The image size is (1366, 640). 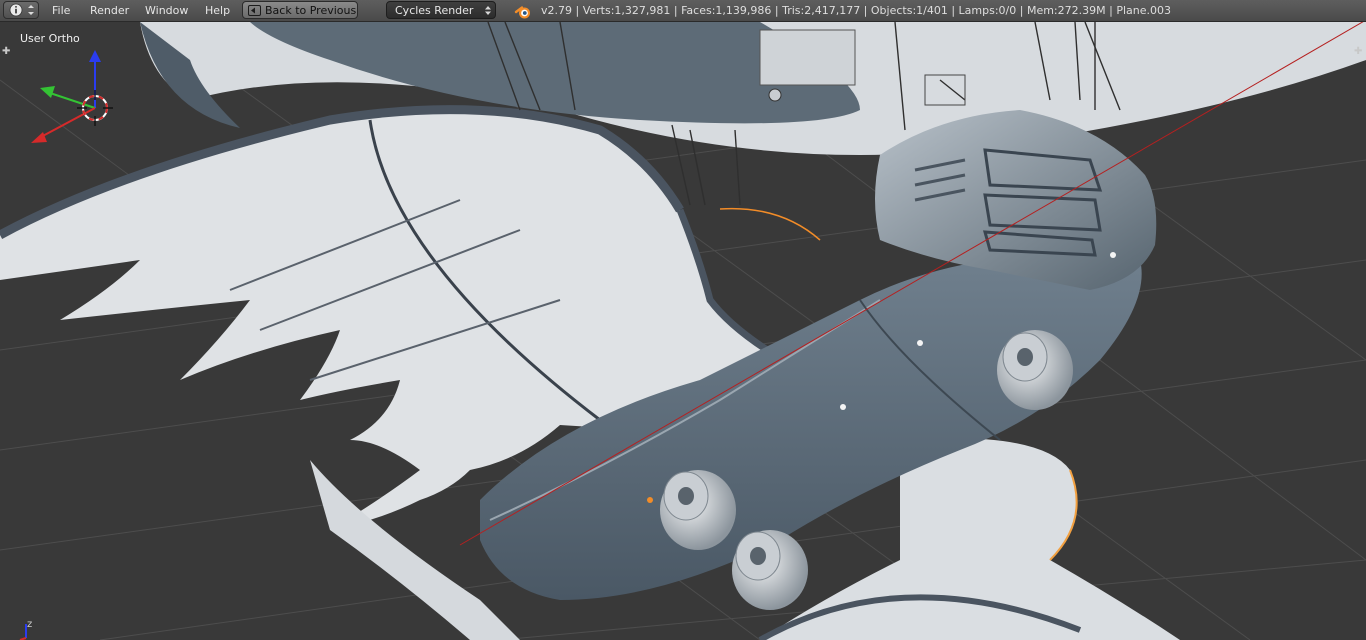 I want to click on x-axis-arrow-icon, so click(x=39, y=137).